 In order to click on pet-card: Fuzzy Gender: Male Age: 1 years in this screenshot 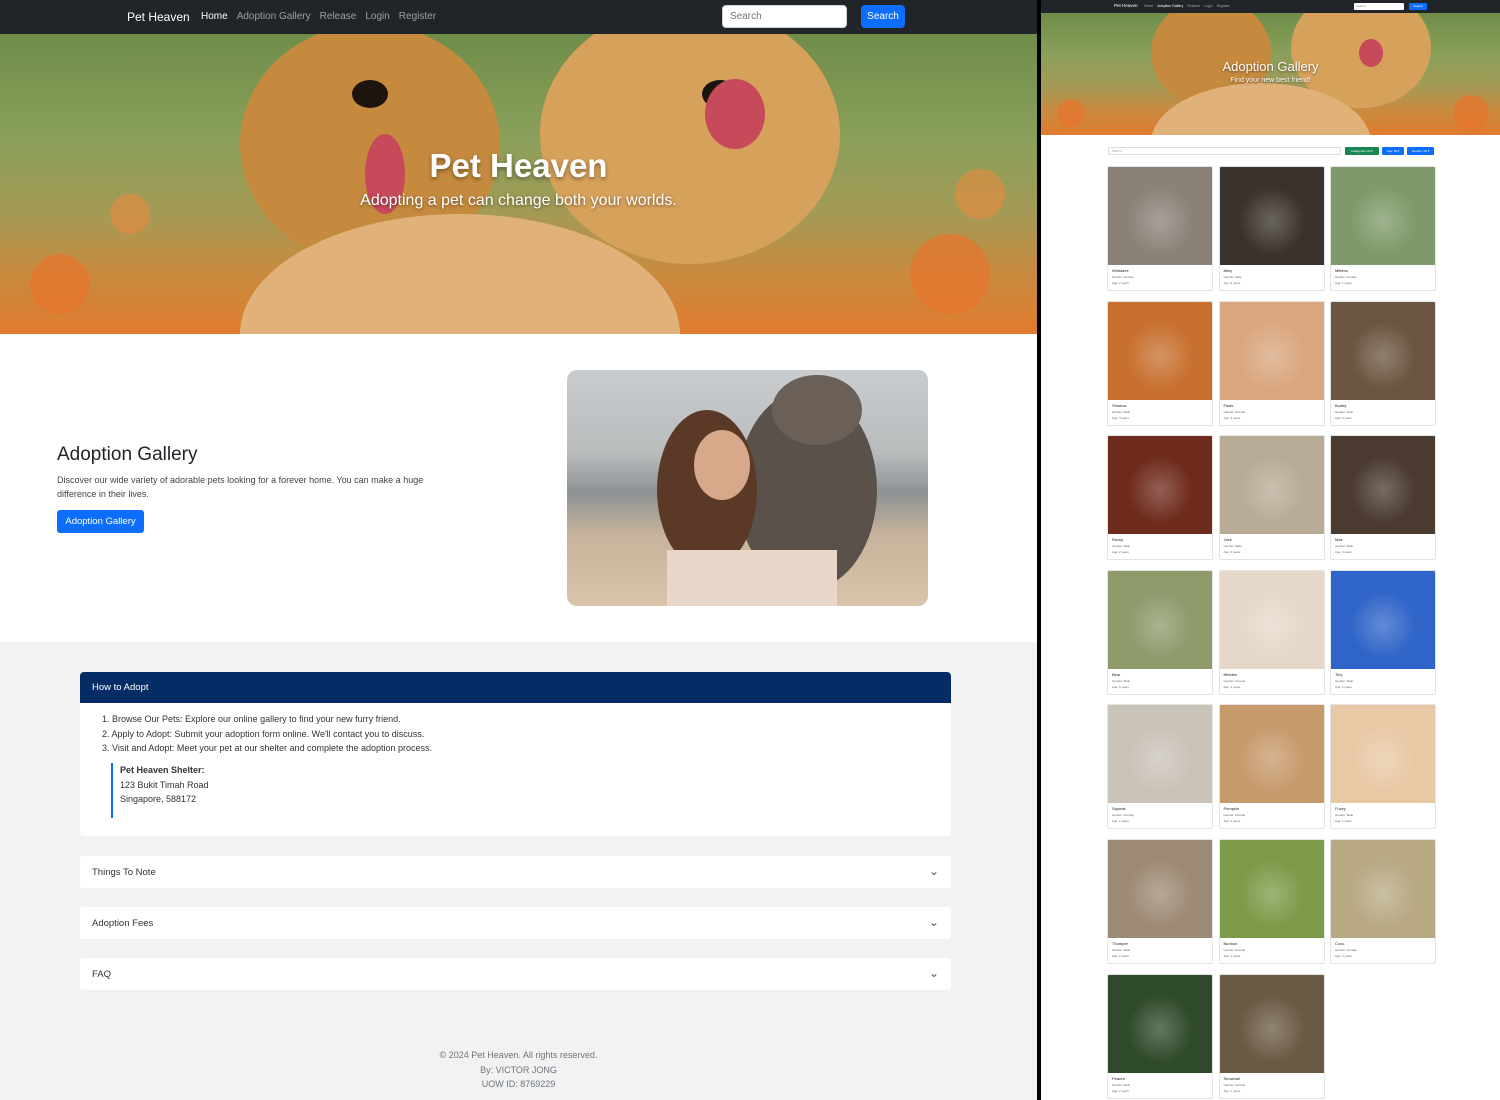, I will do `click(1383, 767)`.